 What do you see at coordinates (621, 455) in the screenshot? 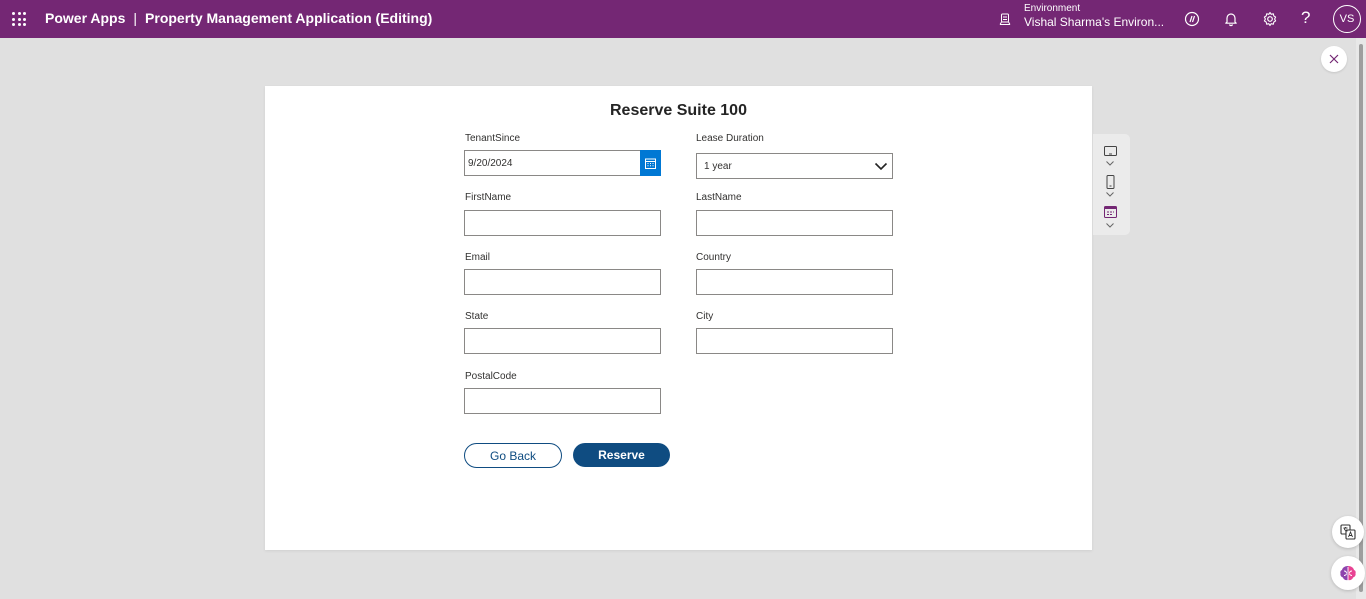
I see `reserve-button: Reserve` at bounding box center [621, 455].